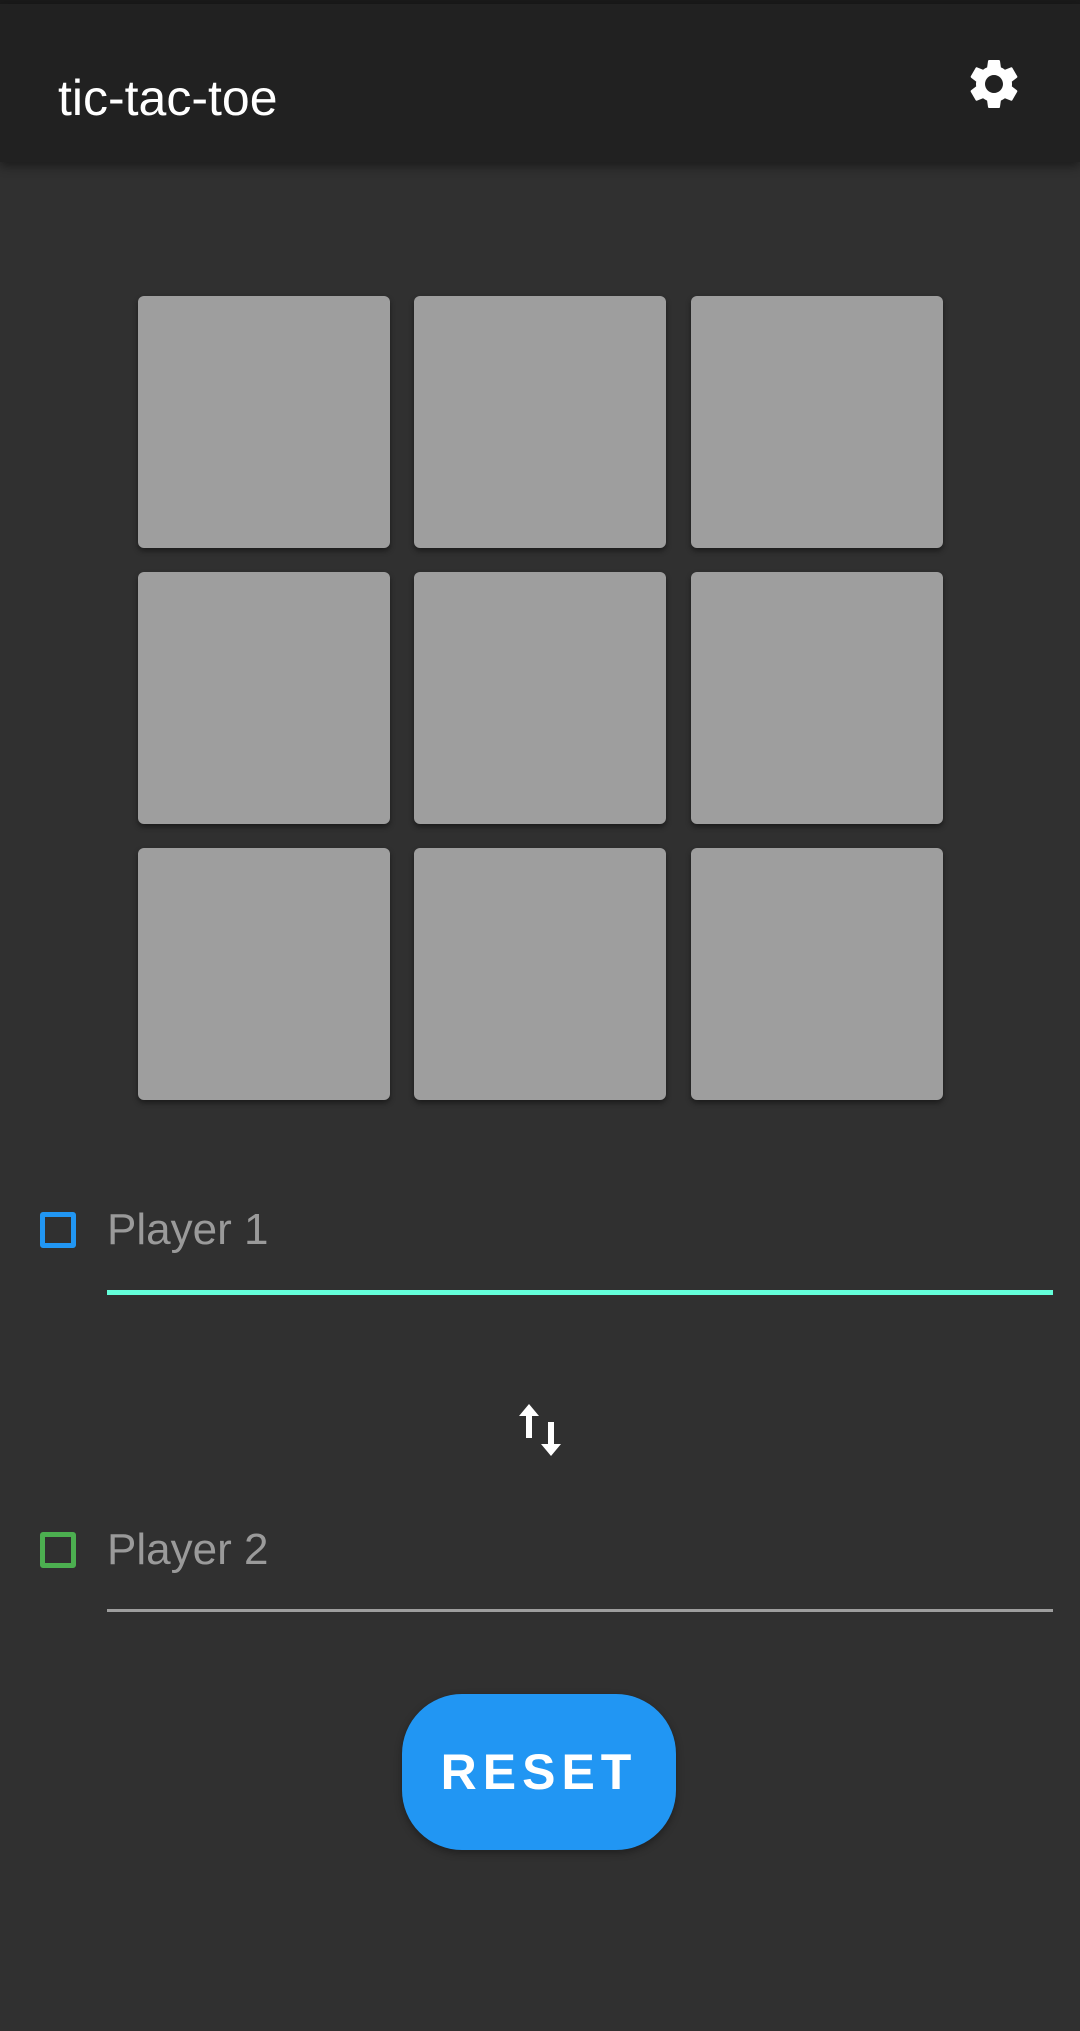 The width and height of the screenshot is (1080, 2031). I want to click on player-2-row, so click(540, 1551).